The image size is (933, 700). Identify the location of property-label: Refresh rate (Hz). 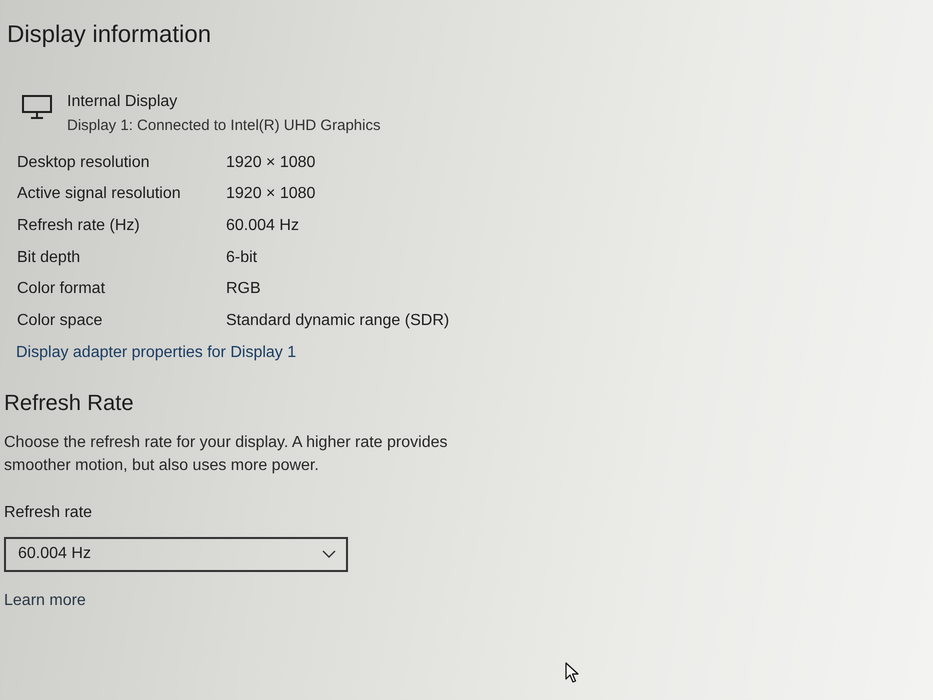
(78, 225).